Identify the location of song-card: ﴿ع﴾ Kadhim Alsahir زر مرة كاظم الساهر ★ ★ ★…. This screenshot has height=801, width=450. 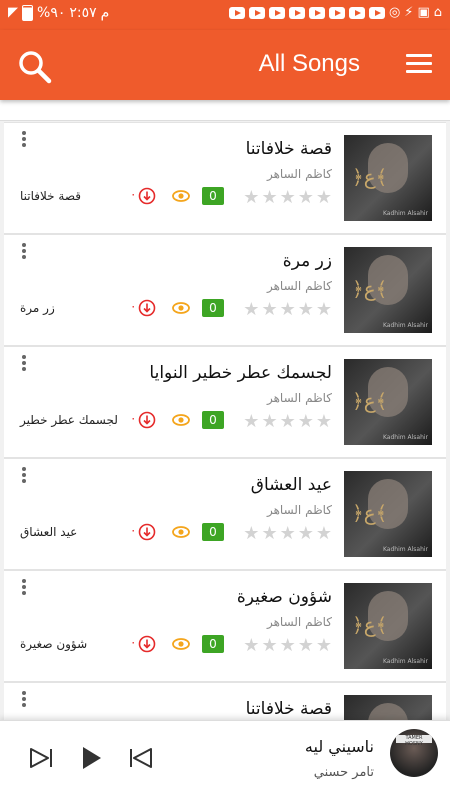
(225, 290).